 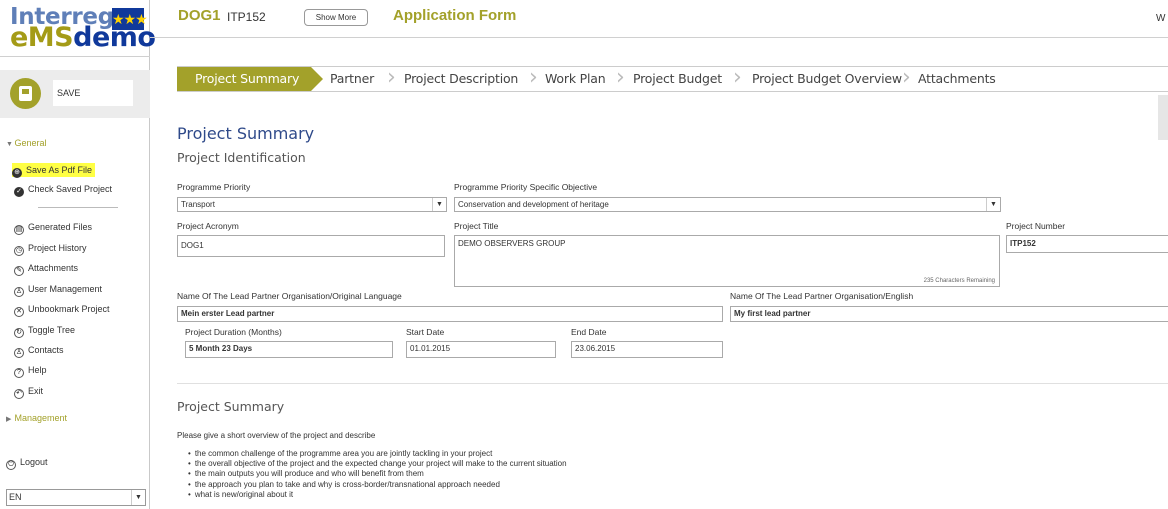 I want to click on check-icon: ✓, so click(x=19, y=192).